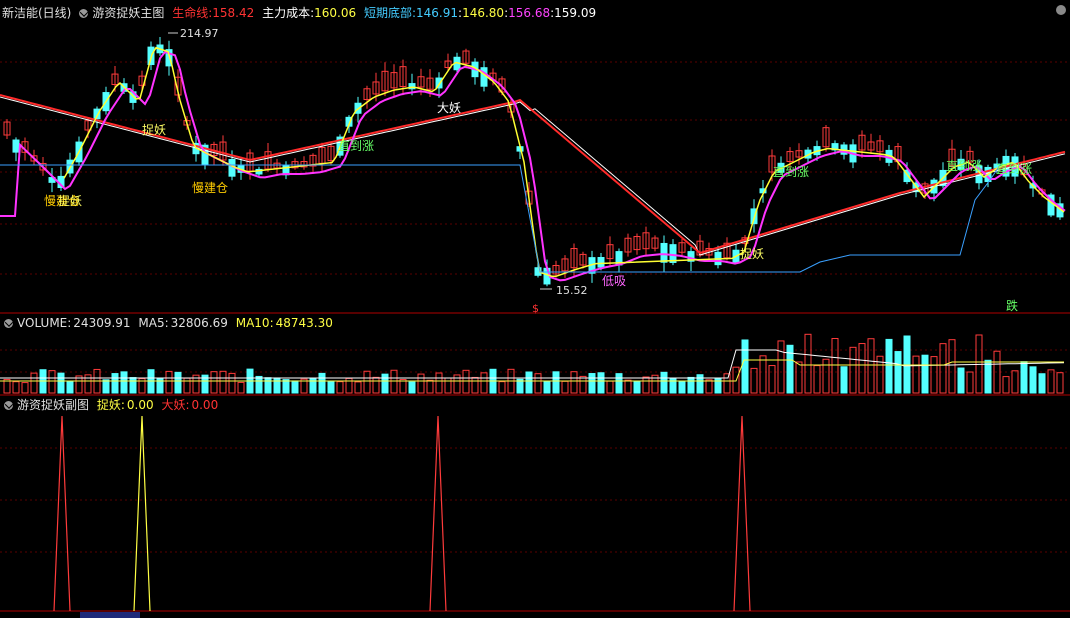 This screenshot has height=618, width=1070. What do you see at coordinates (288, 13) in the screenshot?
I see `cost-label: 主力成本:` at bounding box center [288, 13].